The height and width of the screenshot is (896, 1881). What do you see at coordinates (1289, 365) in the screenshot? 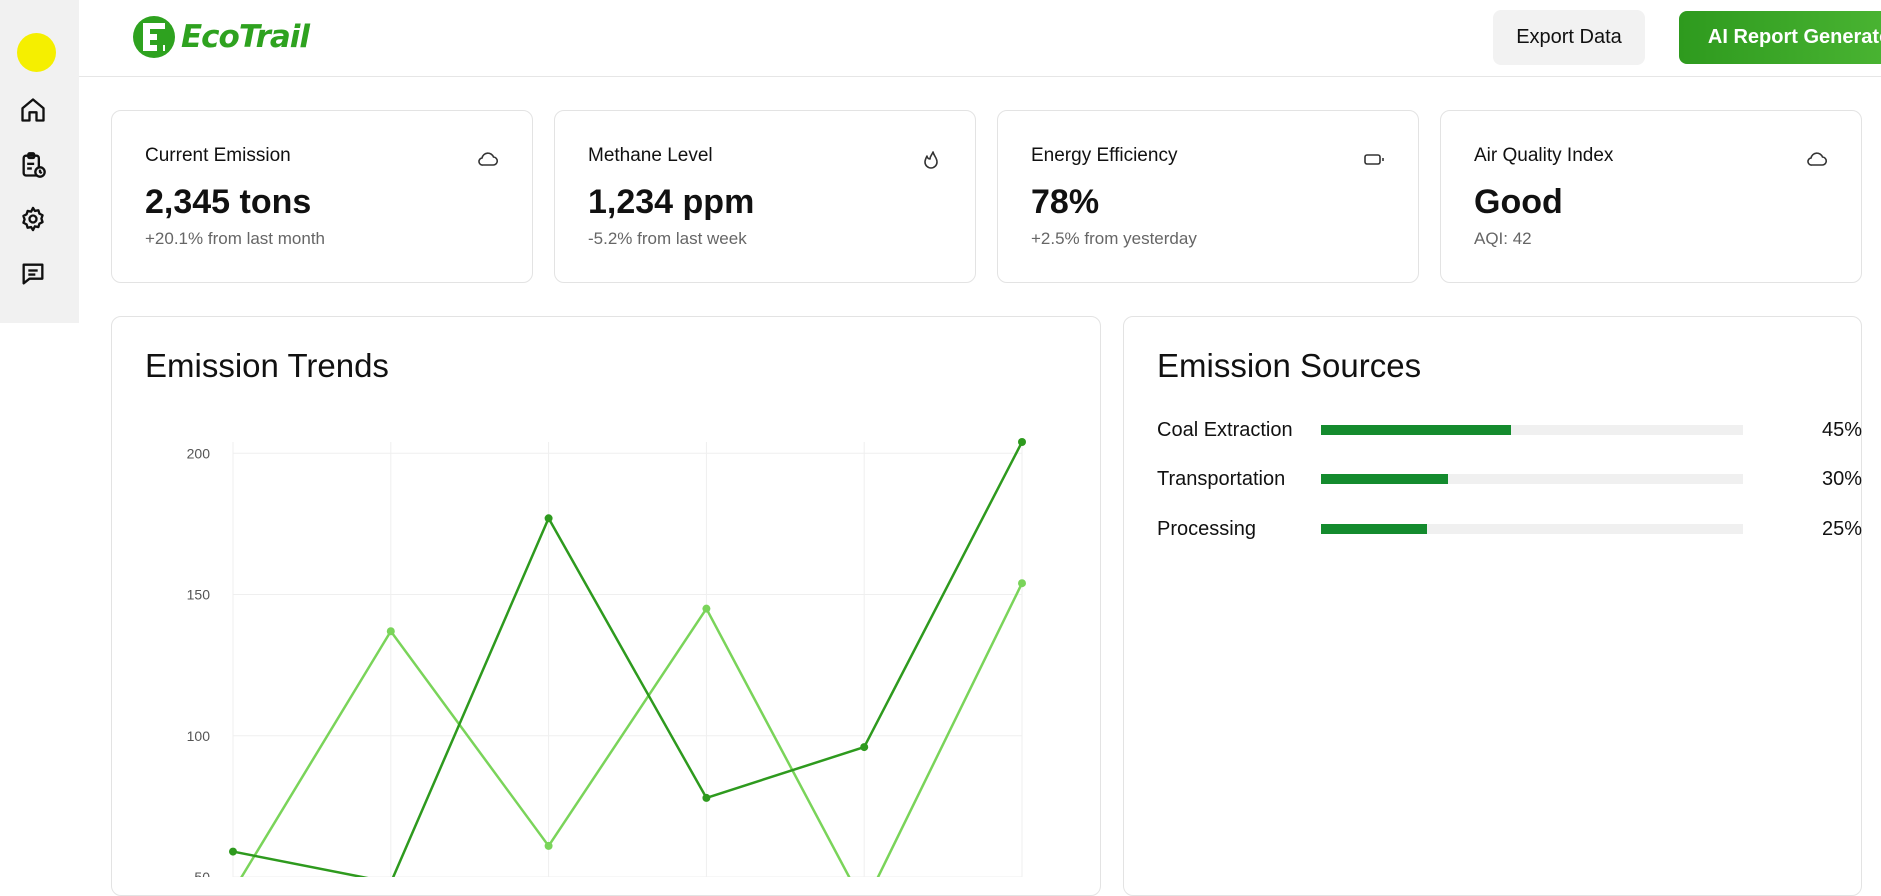
I see `section-title: Emission Sources` at bounding box center [1289, 365].